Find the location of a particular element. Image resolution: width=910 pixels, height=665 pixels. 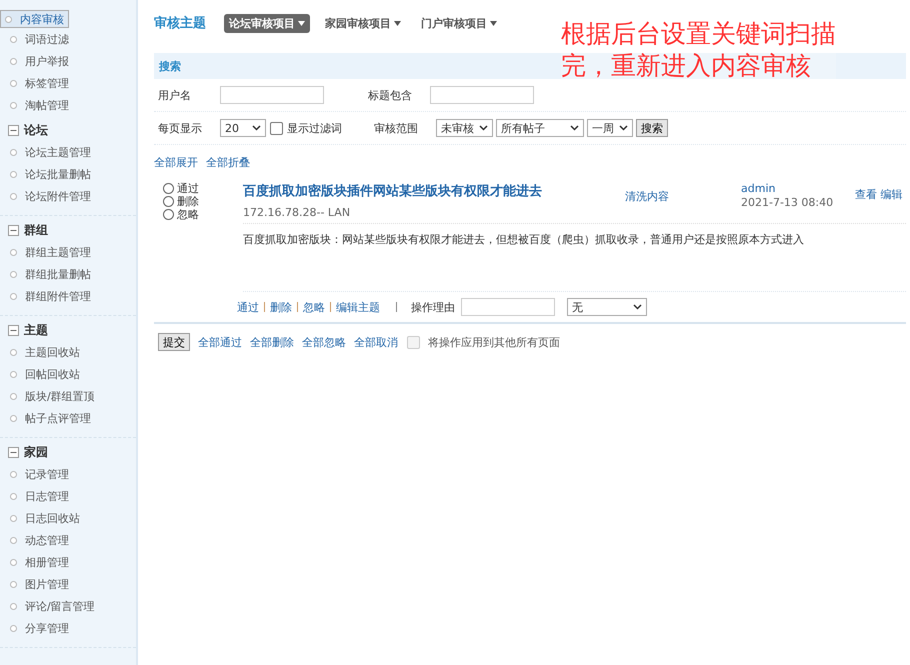

tab: 家园审核项目 is located at coordinates (363, 23).